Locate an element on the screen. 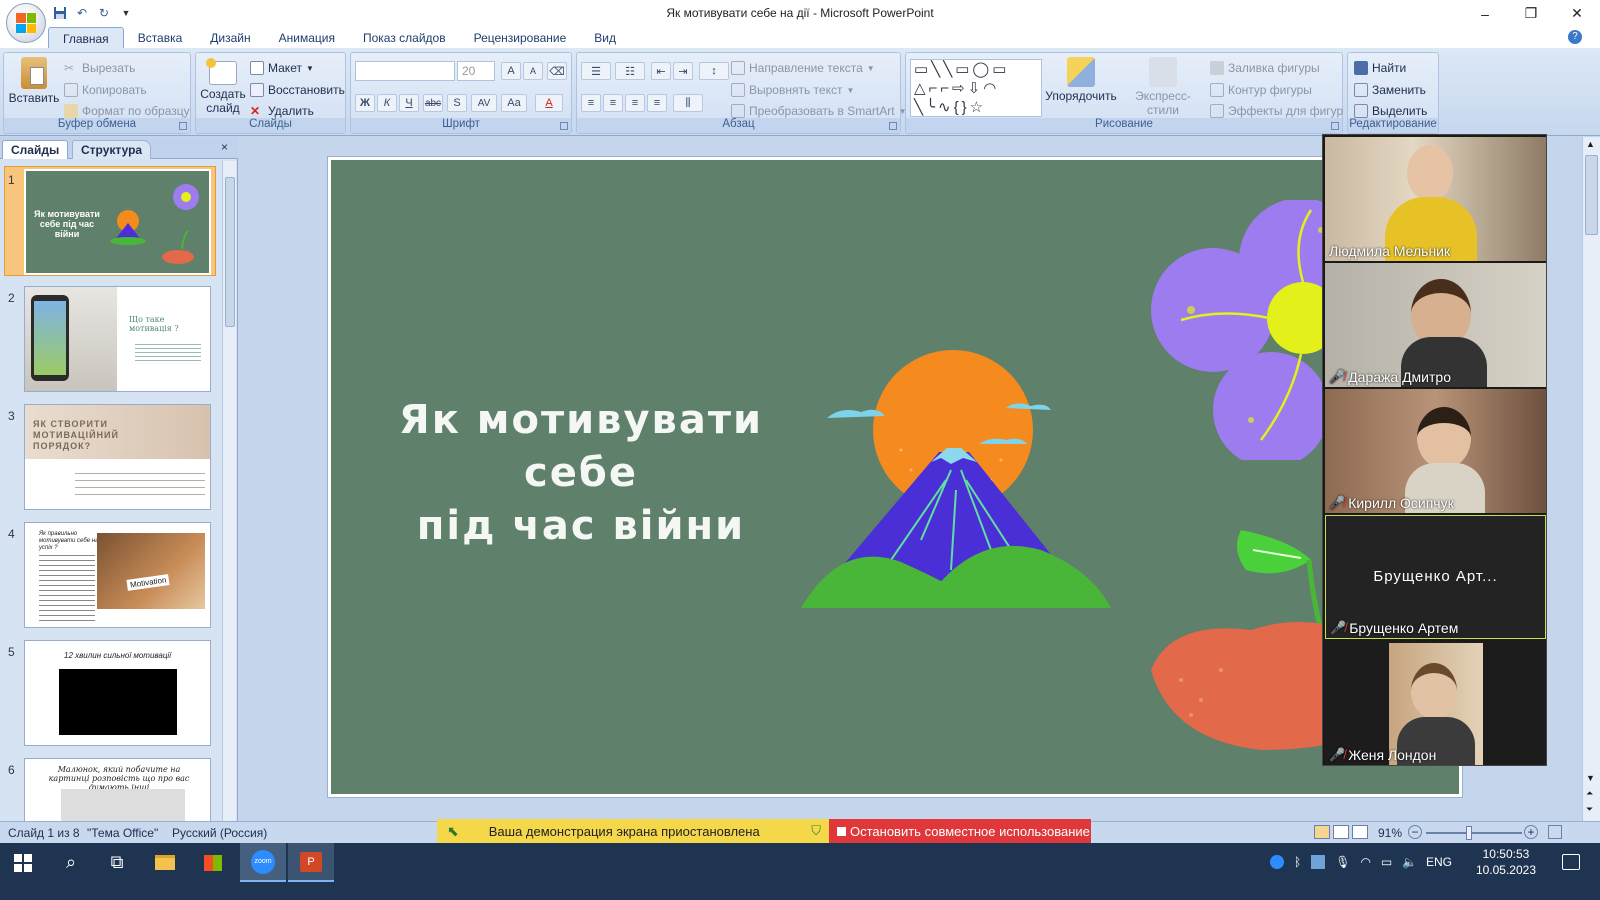  fit-to-window-icon is located at coordinates (1555, 832).